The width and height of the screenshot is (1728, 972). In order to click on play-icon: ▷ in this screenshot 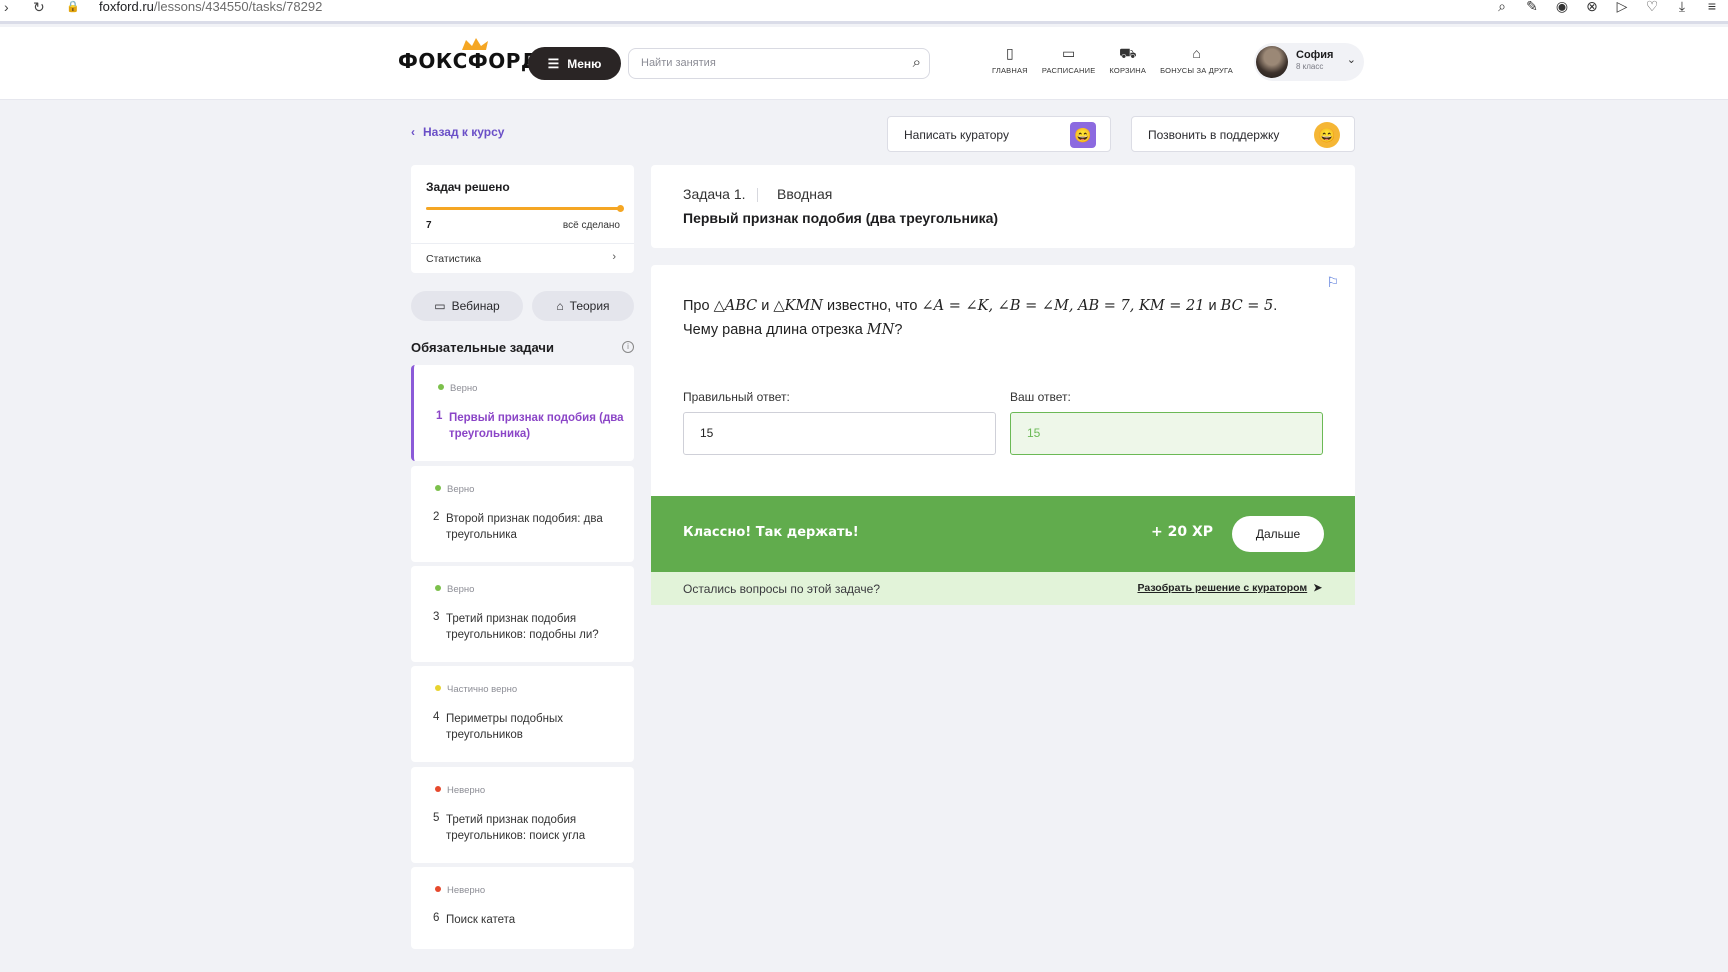, I will do `click(1622, 7)`.